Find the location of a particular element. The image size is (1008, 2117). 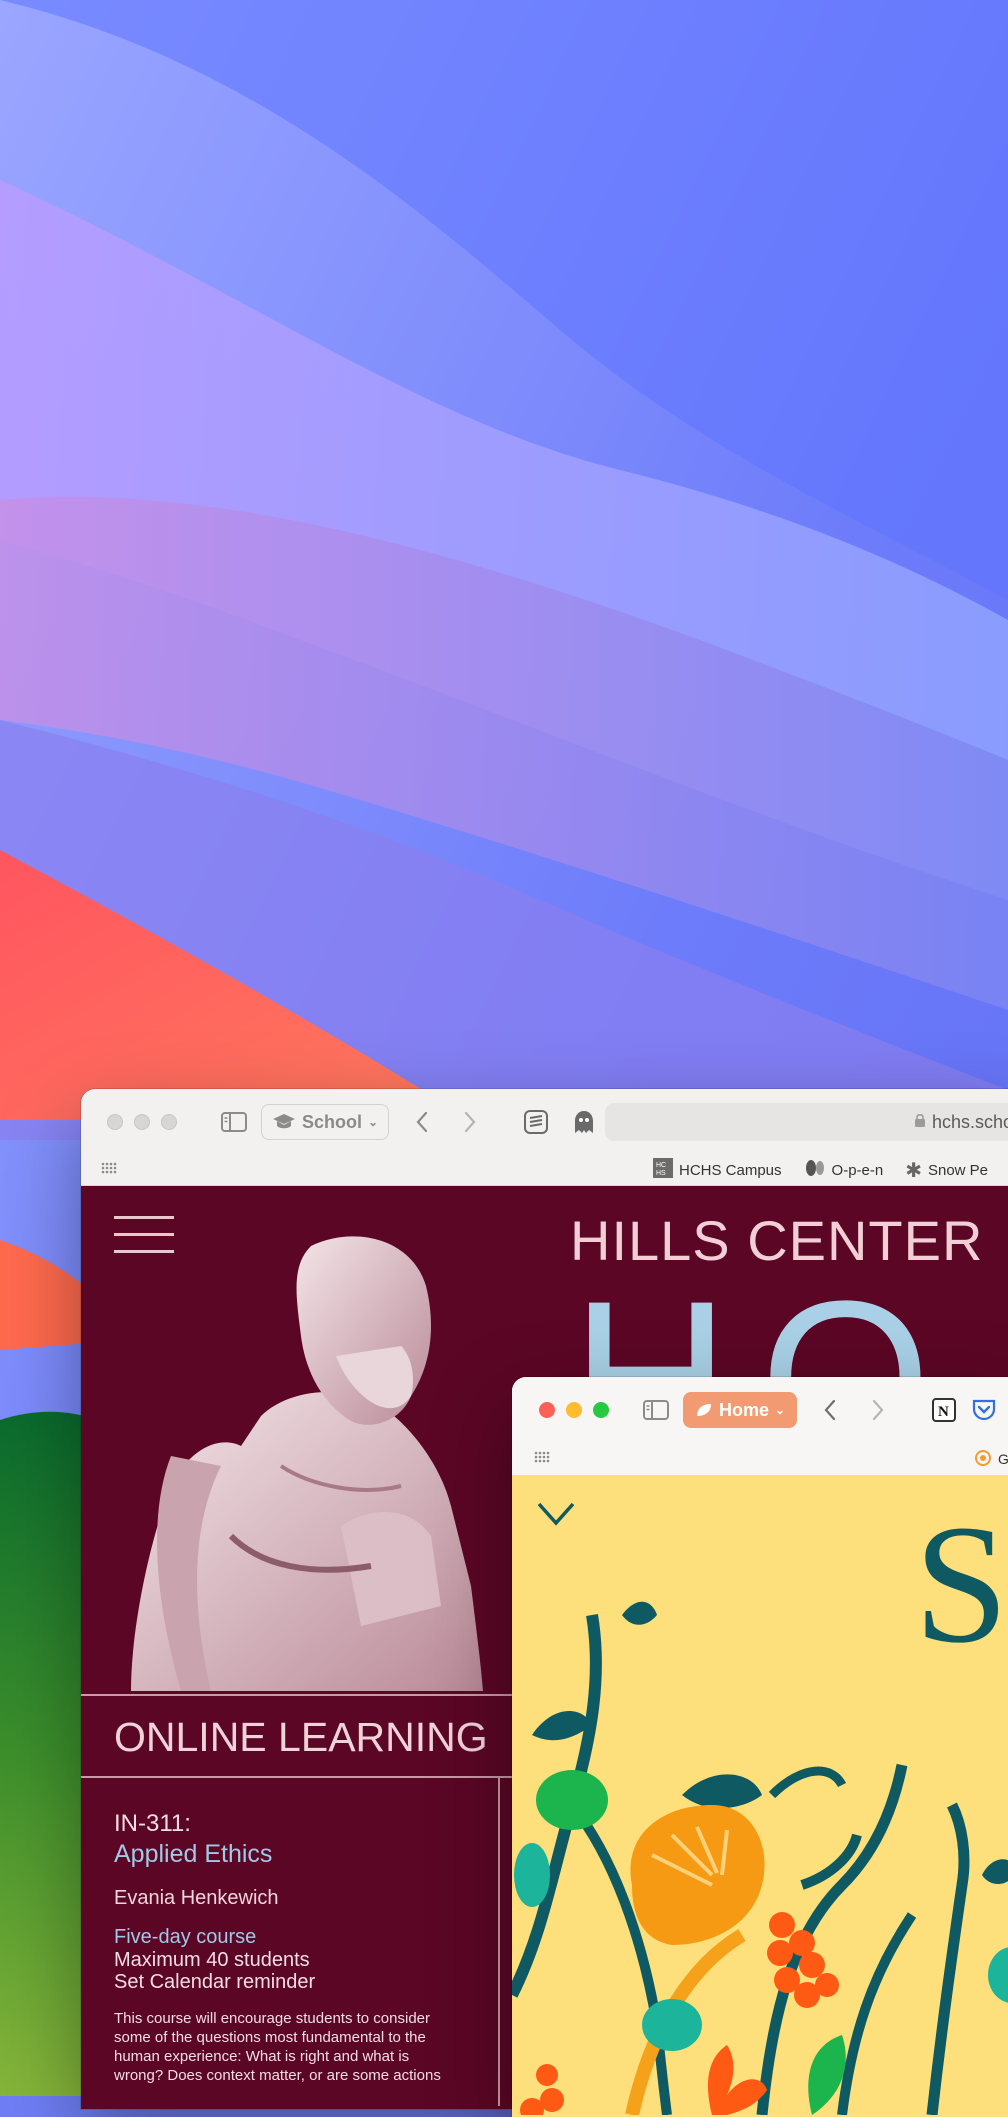

favorite-label: HCHS Campus is located at coordinates (730, 1170).